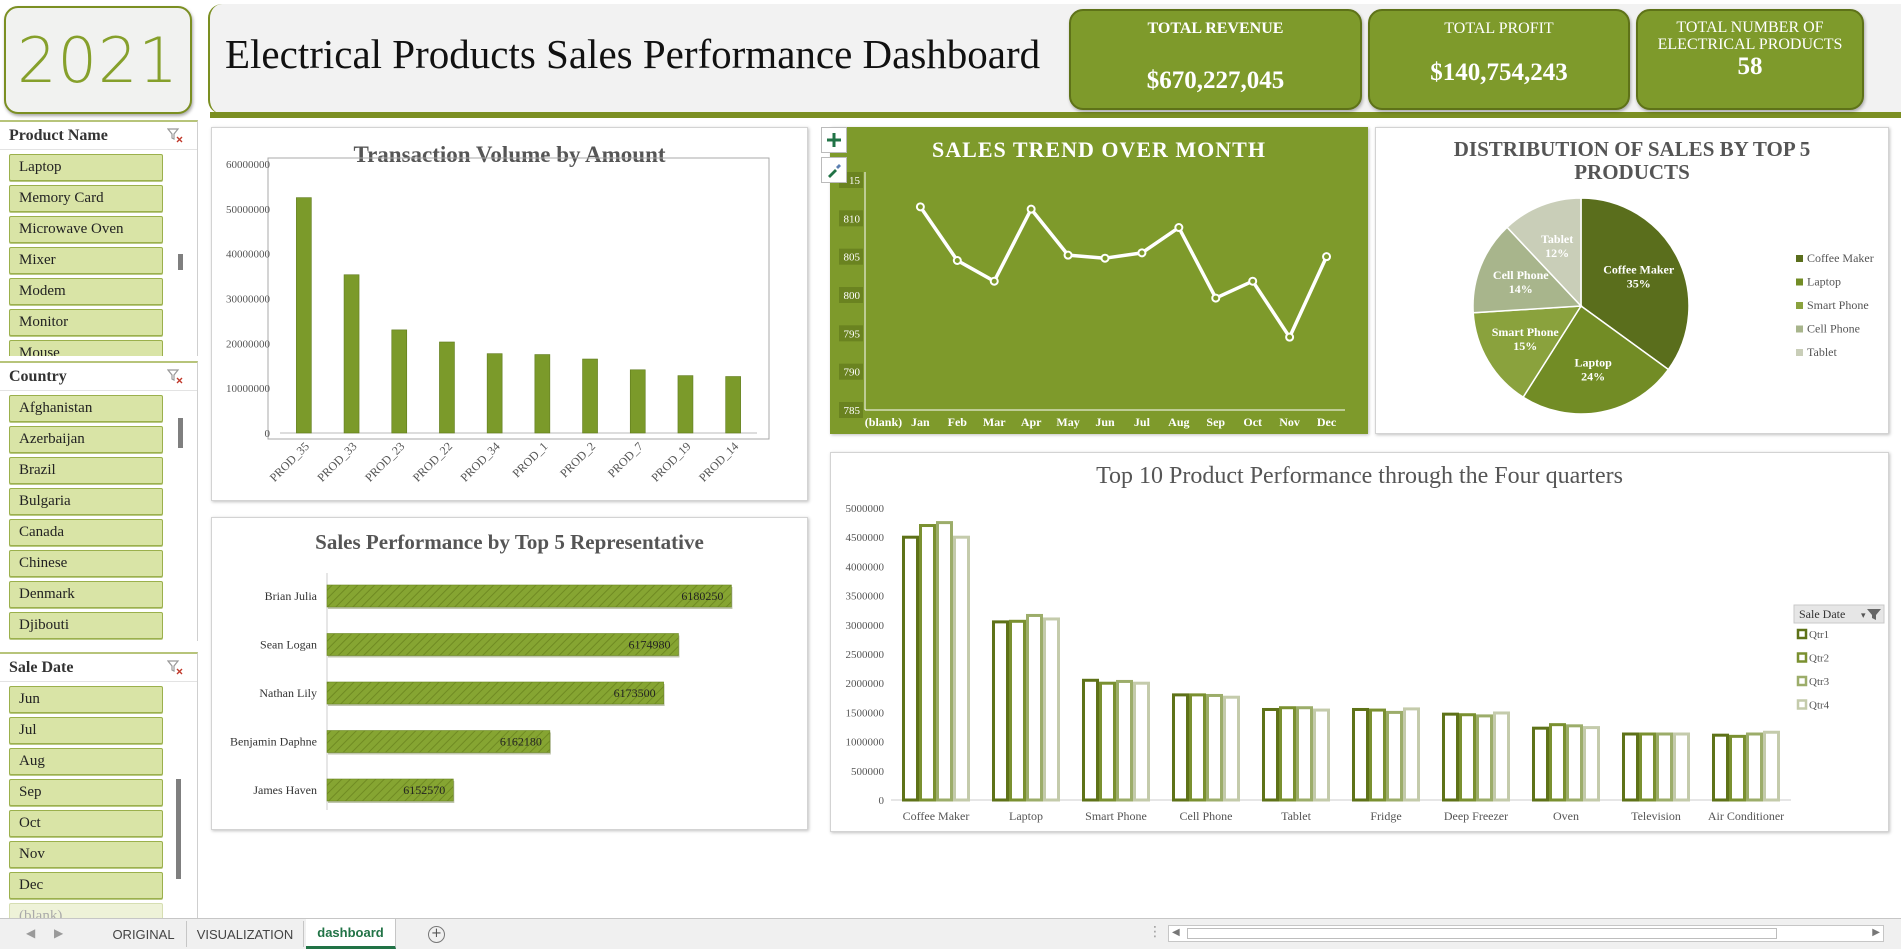 The image size is (1901, 949). What do you see at coordinates (1499, 59) in the screenshot?
I see `kpi-total-profit: TOTAL PROFIT $140,754,243` at bounding box center [1499, 59].